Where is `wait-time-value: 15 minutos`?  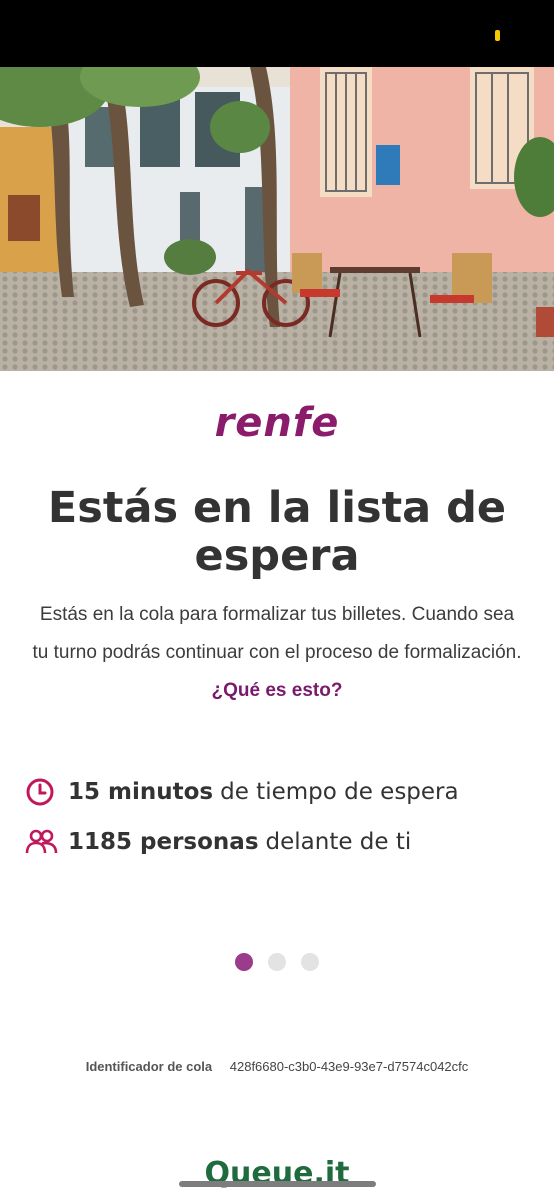 wait-time-value: 15 minutos is located at coordinates (141, 792).